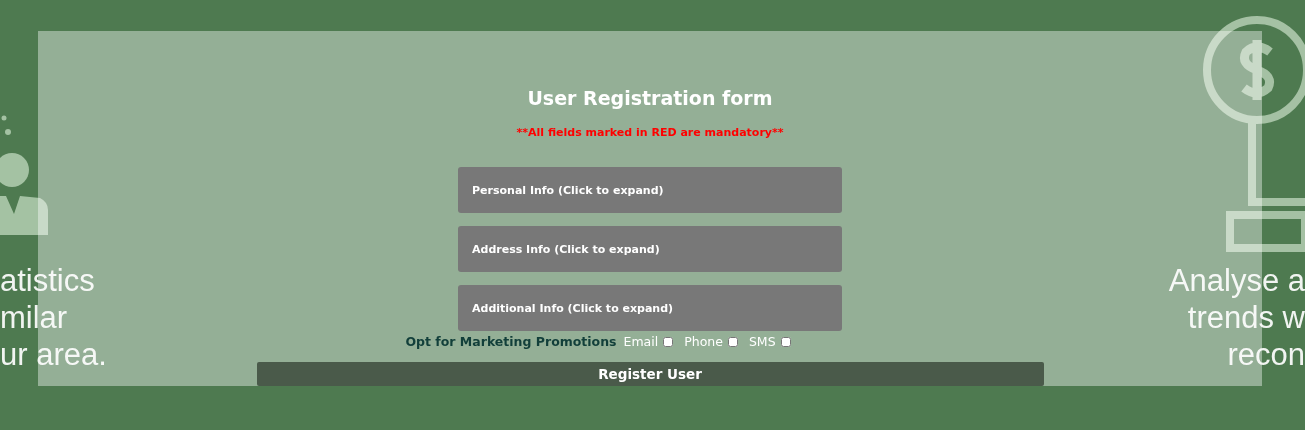 Image resolution: width=1305 pixels, height=430 pixels. I want to click on option-label: SMS, so click(762, 341).